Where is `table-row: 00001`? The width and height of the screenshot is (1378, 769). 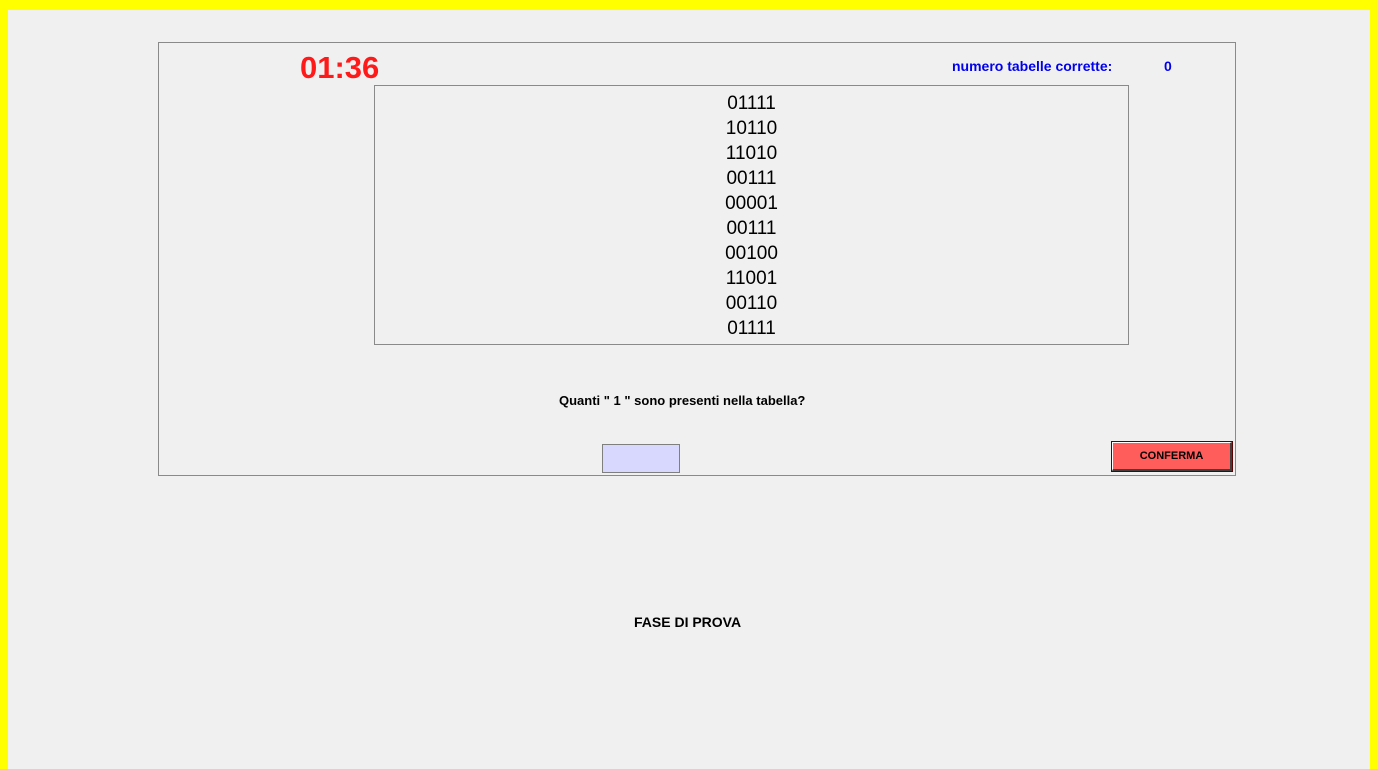
table-row: 00001 is located at coordinates (751, 203).